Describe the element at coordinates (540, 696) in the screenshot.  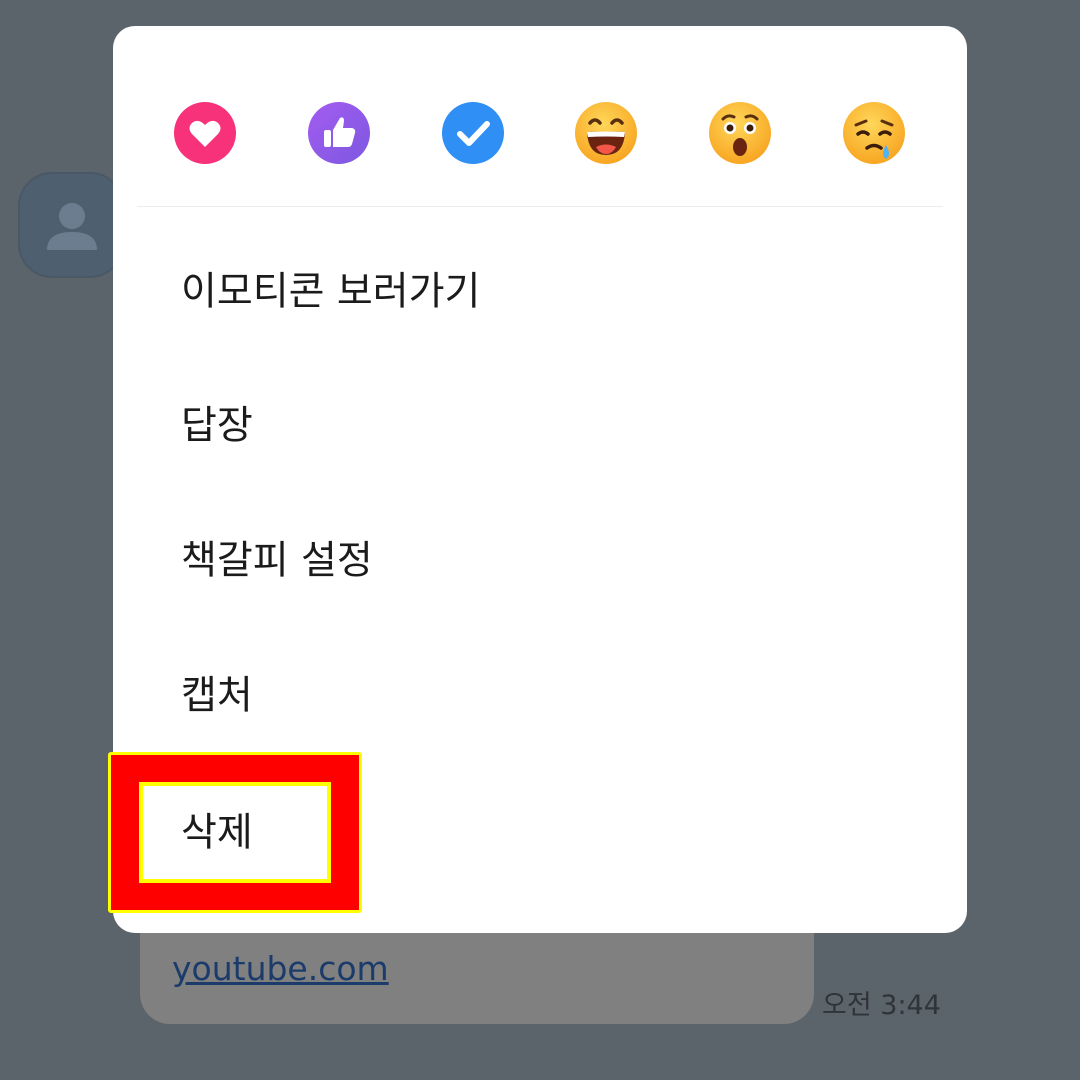
I see `menu-item-capture: 캡처` at that location.